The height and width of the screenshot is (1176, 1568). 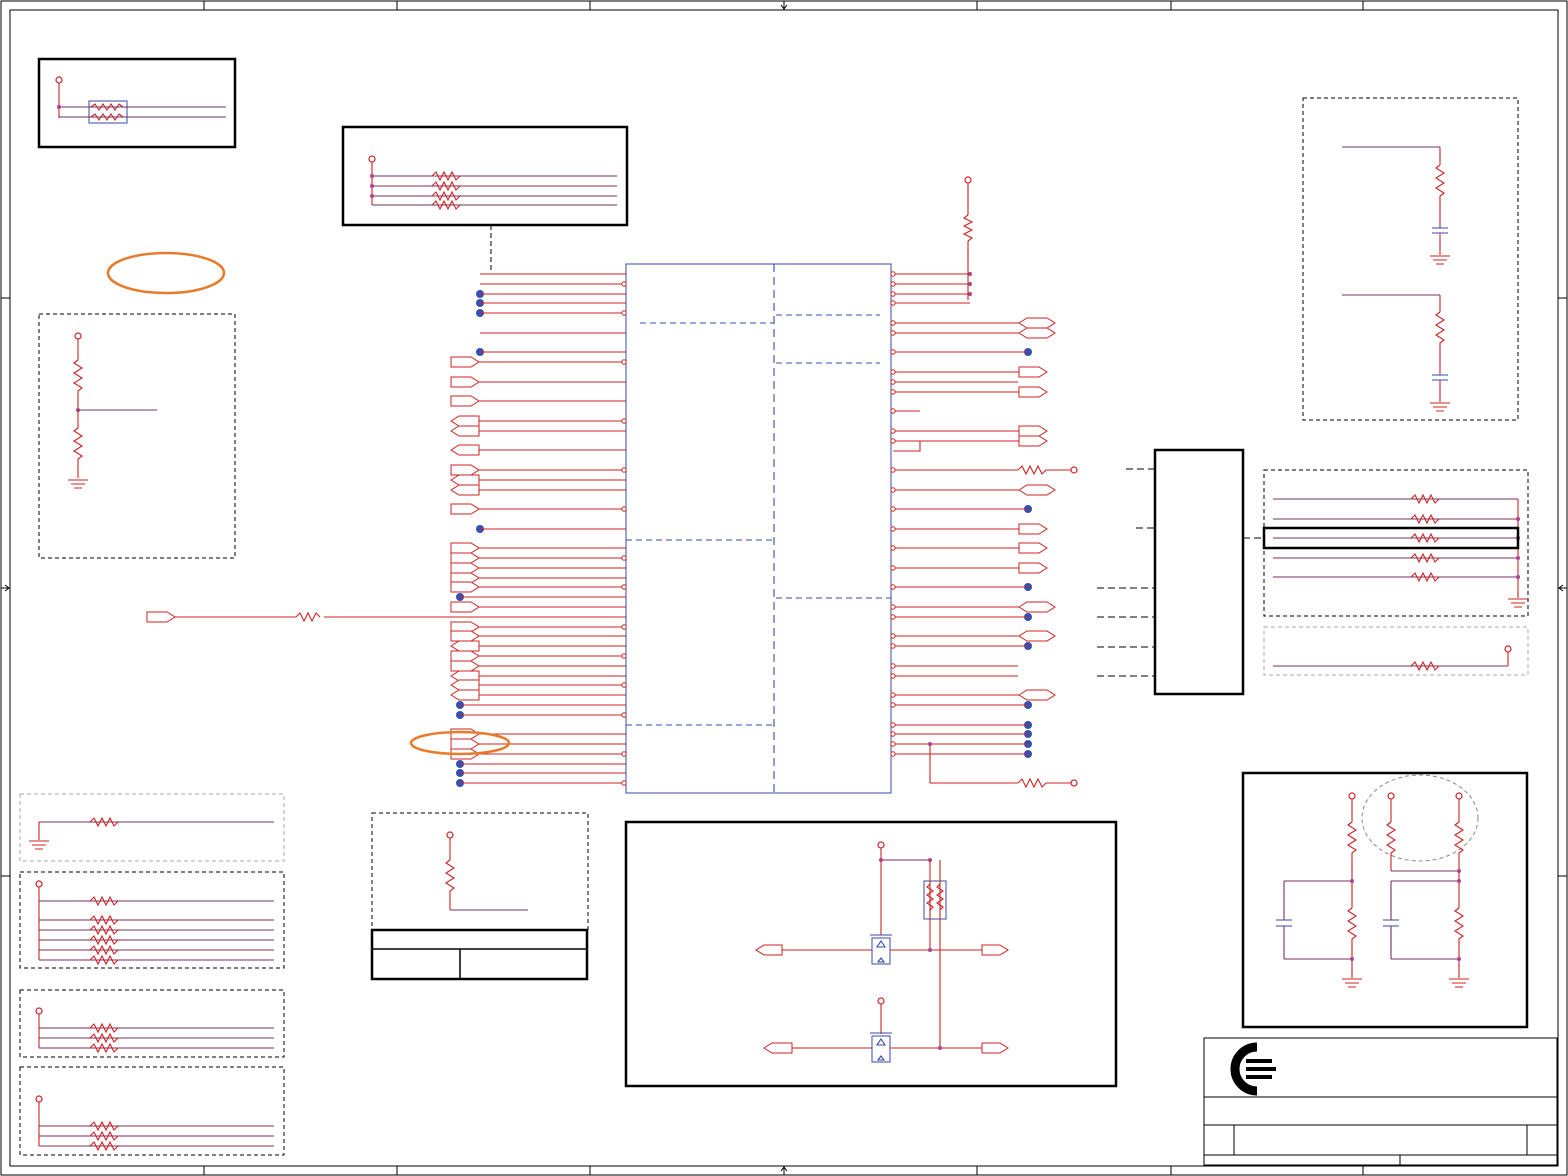 What do you see at coordinates (1380, 1101) in the screenshot?
I see `title-block` at bounding box center [1380, 1101].